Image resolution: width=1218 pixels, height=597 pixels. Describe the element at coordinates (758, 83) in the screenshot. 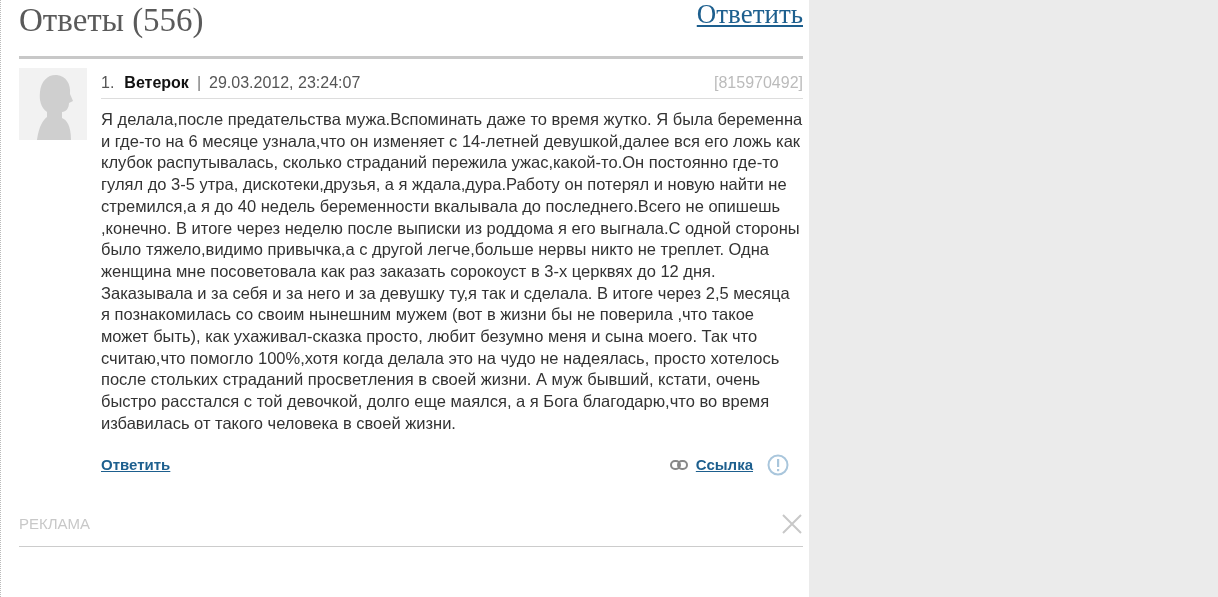

I see `answer-id: [815970492]` at that location.